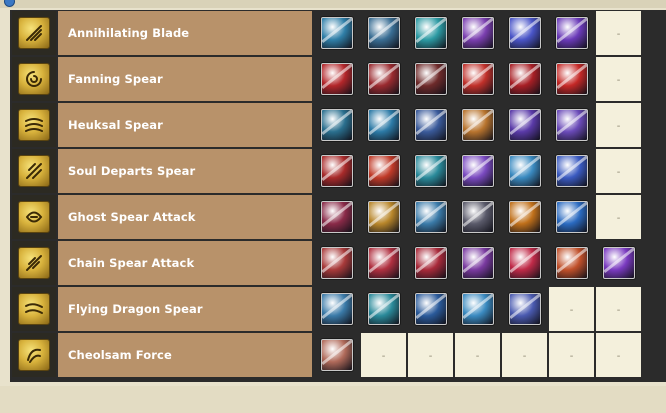 This screenshot has width=666, height=413. I want to click on heuksal-spear-skill-3-icon, so click(430, 125).